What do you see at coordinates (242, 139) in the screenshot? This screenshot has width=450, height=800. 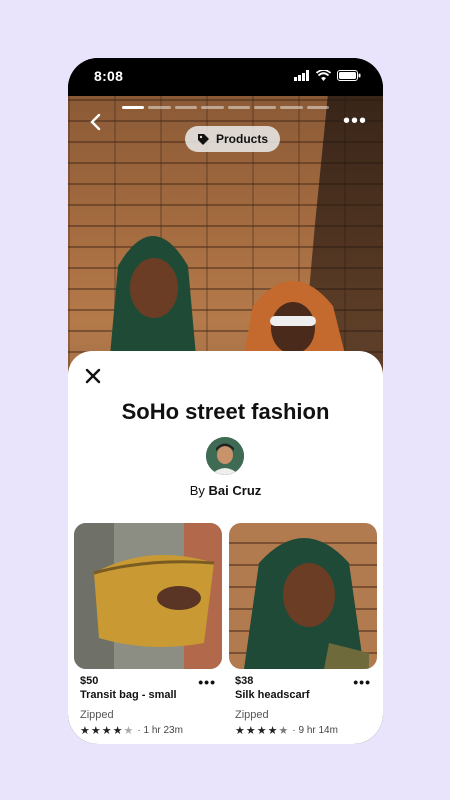 I see `products-label: Products` at bounding box center [242, 139].